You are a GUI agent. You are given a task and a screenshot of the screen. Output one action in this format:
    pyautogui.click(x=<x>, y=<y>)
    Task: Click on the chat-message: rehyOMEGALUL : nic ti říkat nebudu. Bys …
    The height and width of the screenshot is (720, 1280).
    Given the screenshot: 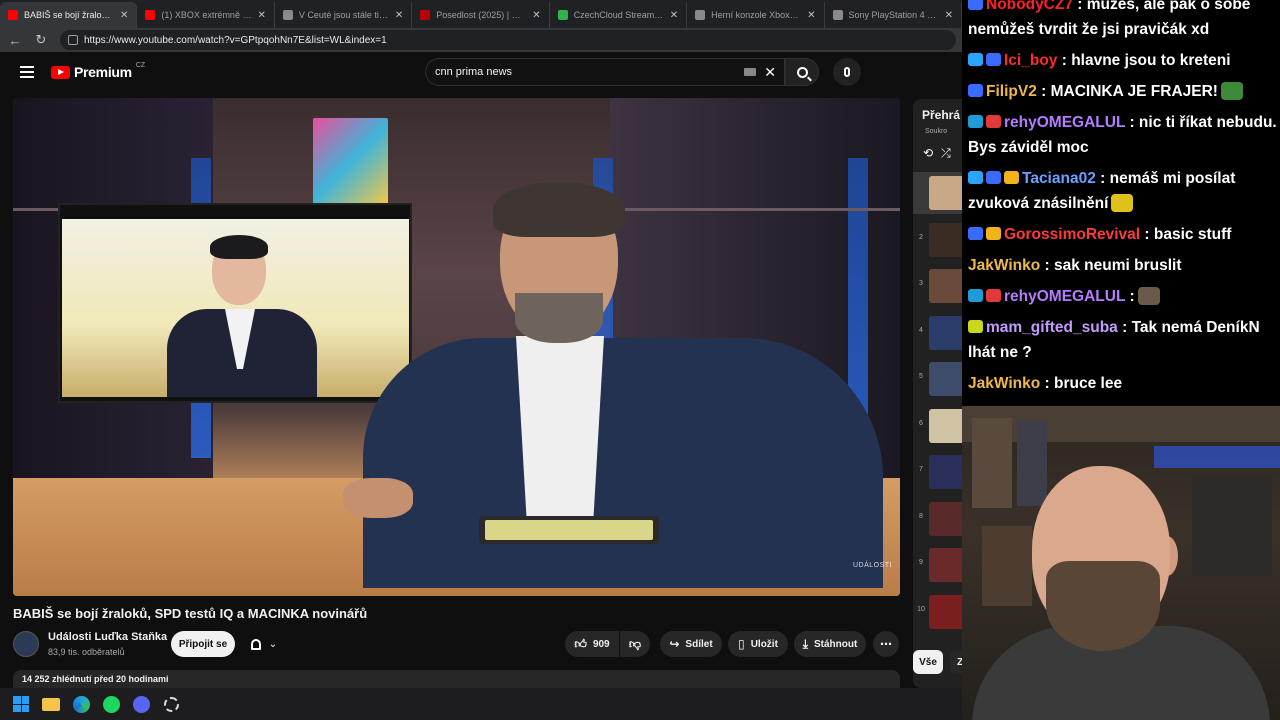 What is the action you would take?
    pyautogui.click(x=1123, y=135)
    